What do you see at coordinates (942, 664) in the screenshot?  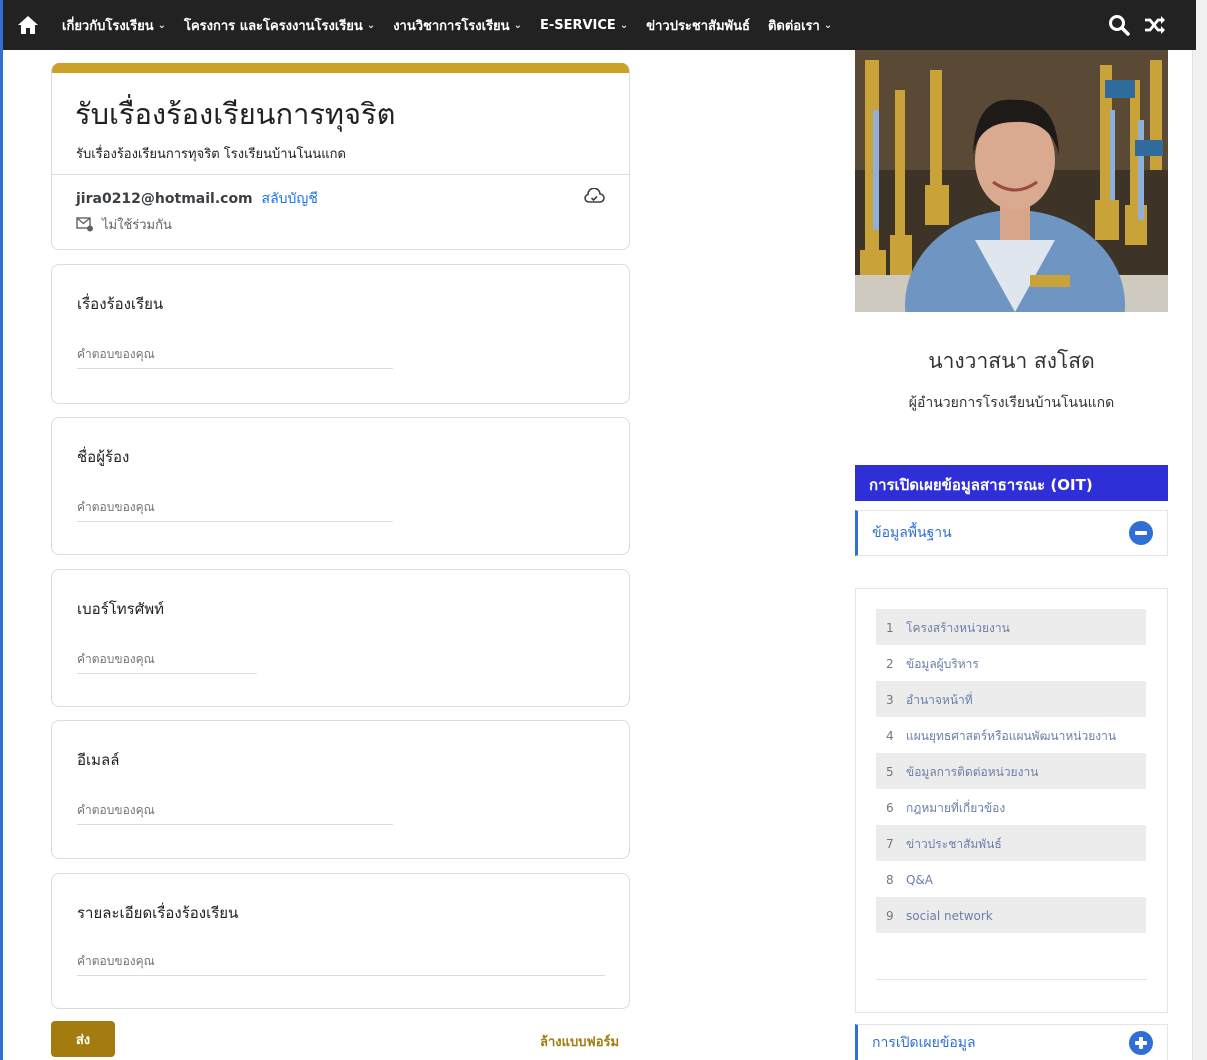 I see `item-label: ข้อมูลผู้บริหาร` at bounding box center [942, 664].